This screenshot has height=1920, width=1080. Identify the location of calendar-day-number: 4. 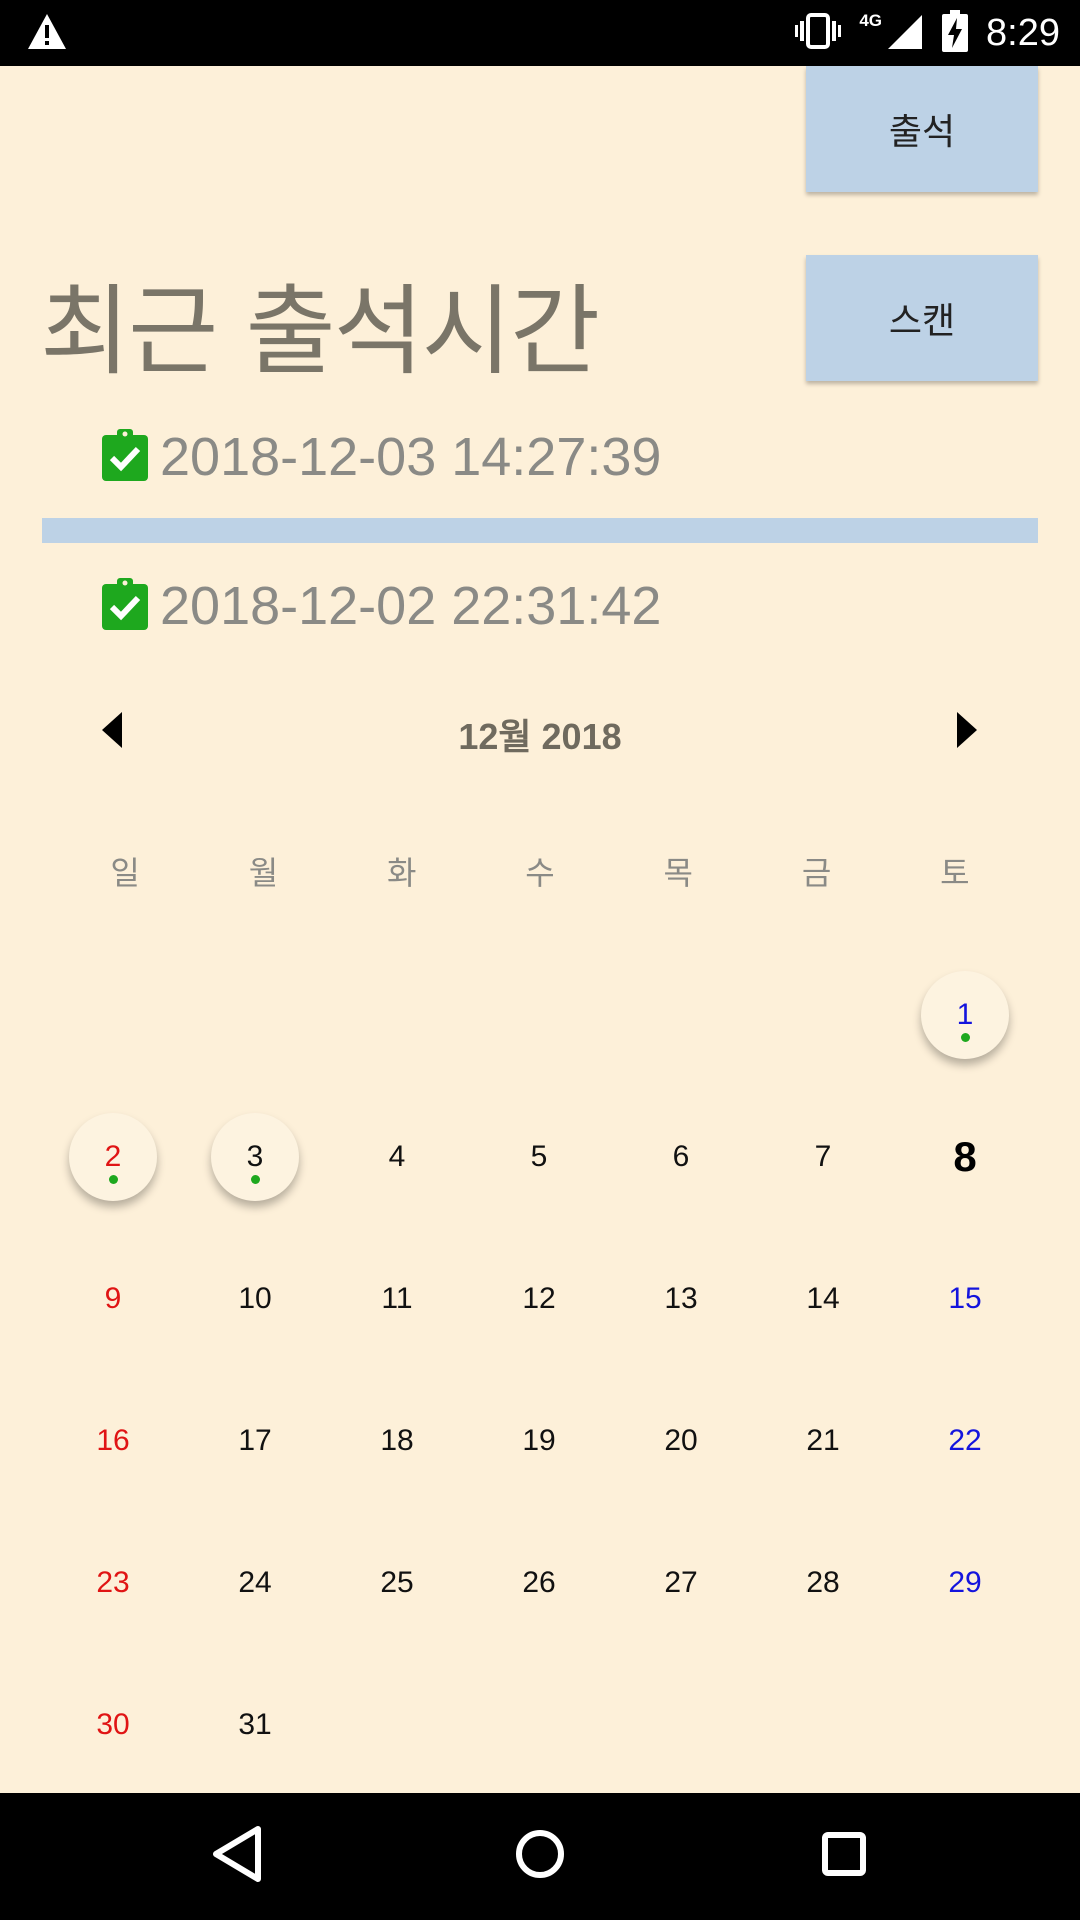
(397, 1156).